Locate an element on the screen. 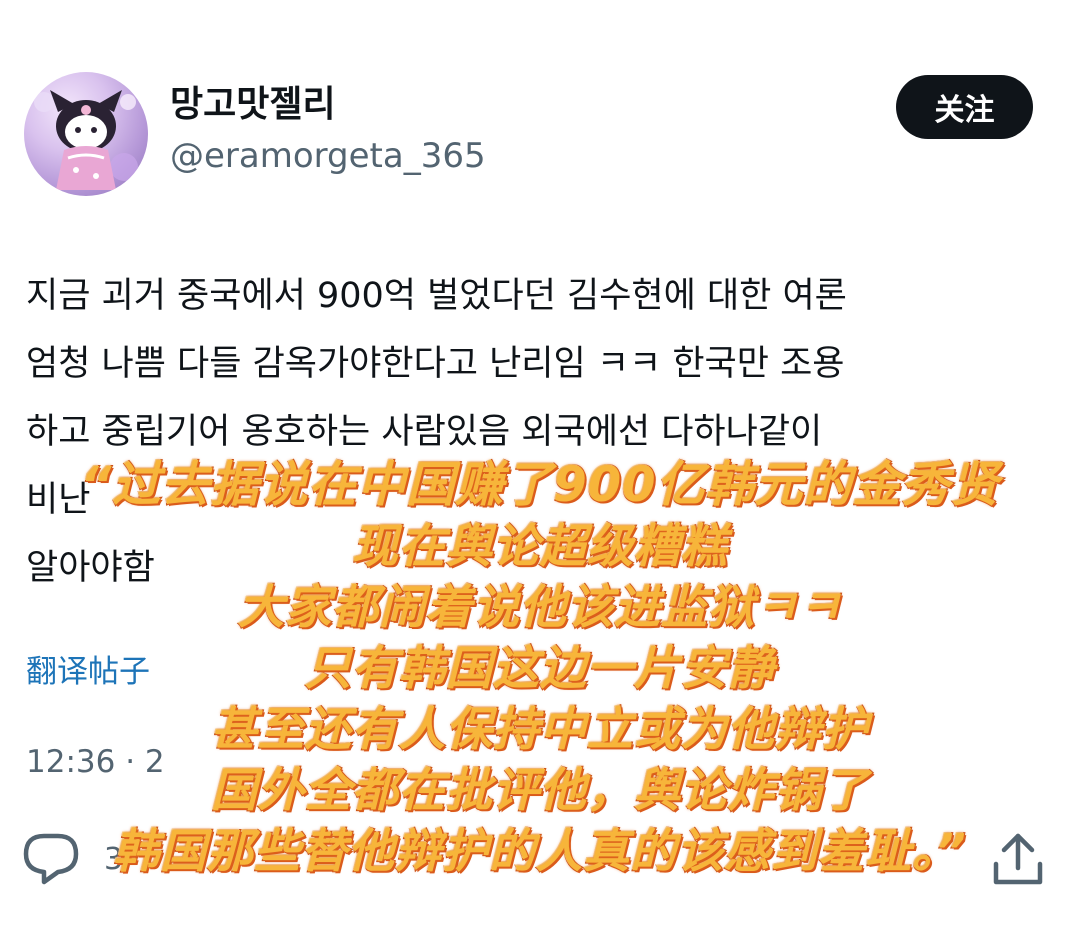 The height and width of the screenshot is (950, 1080). display-name: 망고맛젤리 is located at coordinates (328, 105).